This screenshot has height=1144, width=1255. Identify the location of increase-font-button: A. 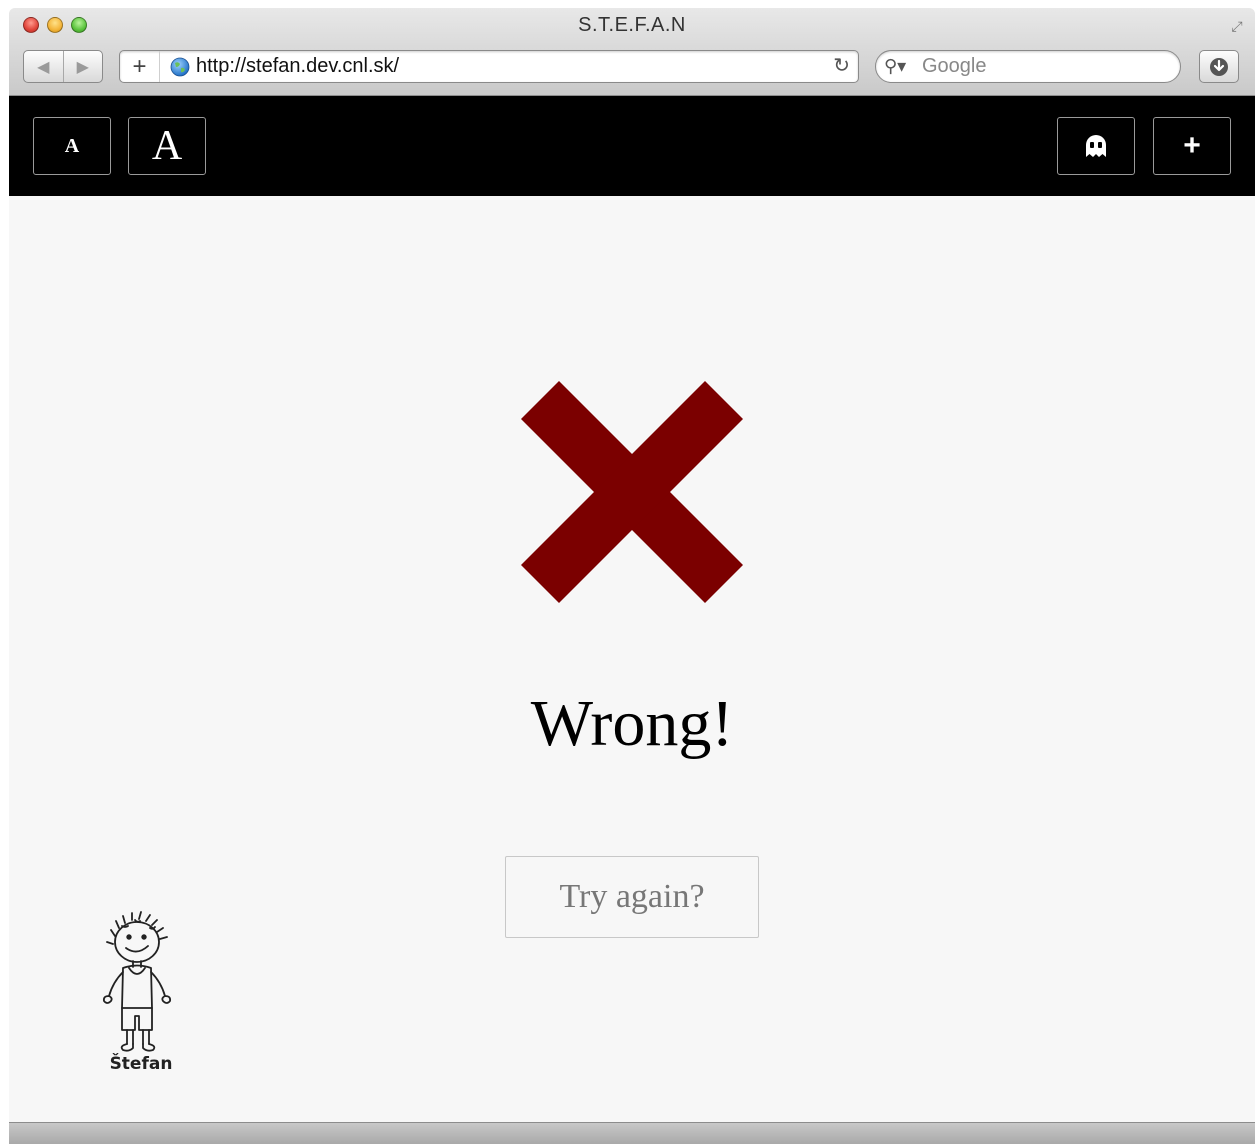
(167, 146).